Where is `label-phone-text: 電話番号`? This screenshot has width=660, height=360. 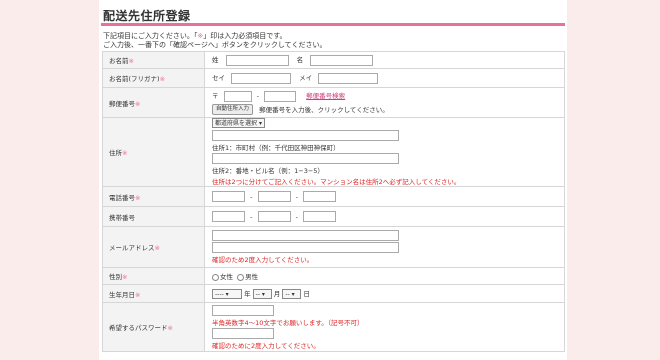
label-phone-text: 電話番号 is located at coordinates (122, 197).